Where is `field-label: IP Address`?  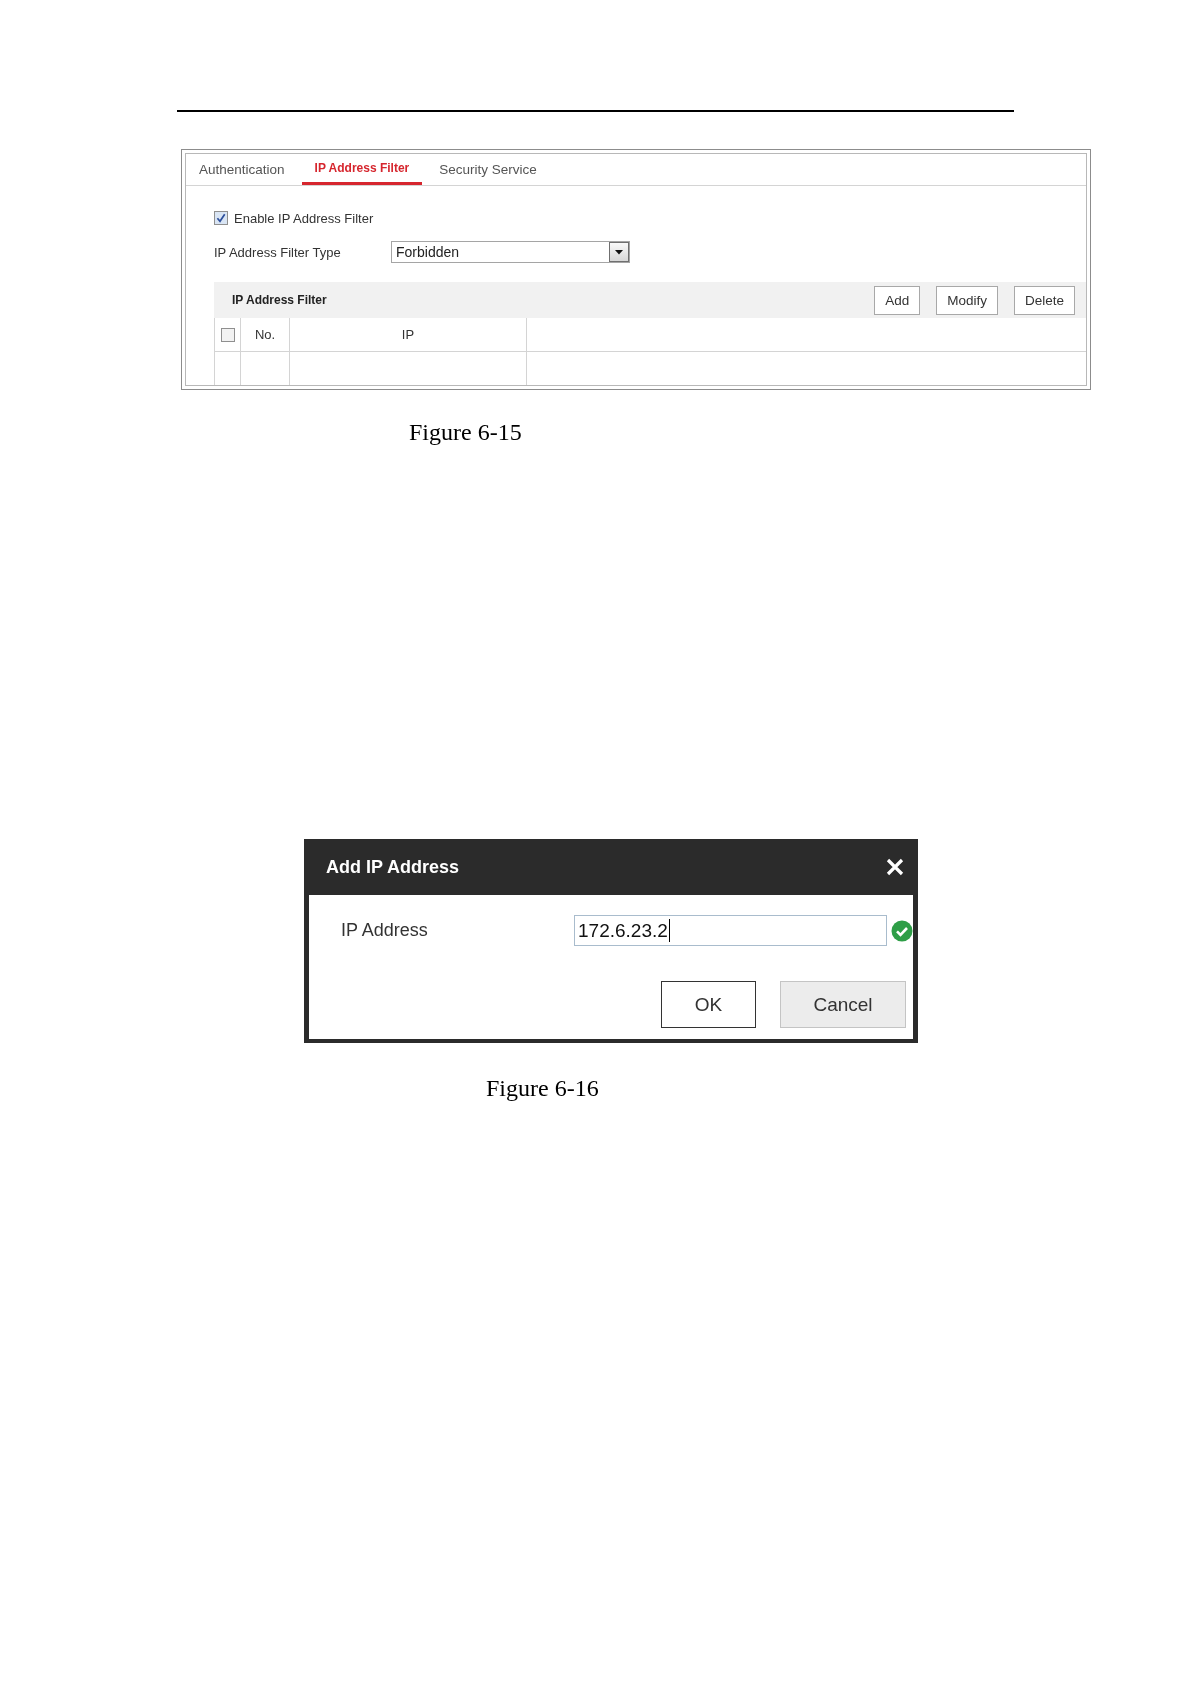 field-label: IP Address is located at coordinates (385, 930).